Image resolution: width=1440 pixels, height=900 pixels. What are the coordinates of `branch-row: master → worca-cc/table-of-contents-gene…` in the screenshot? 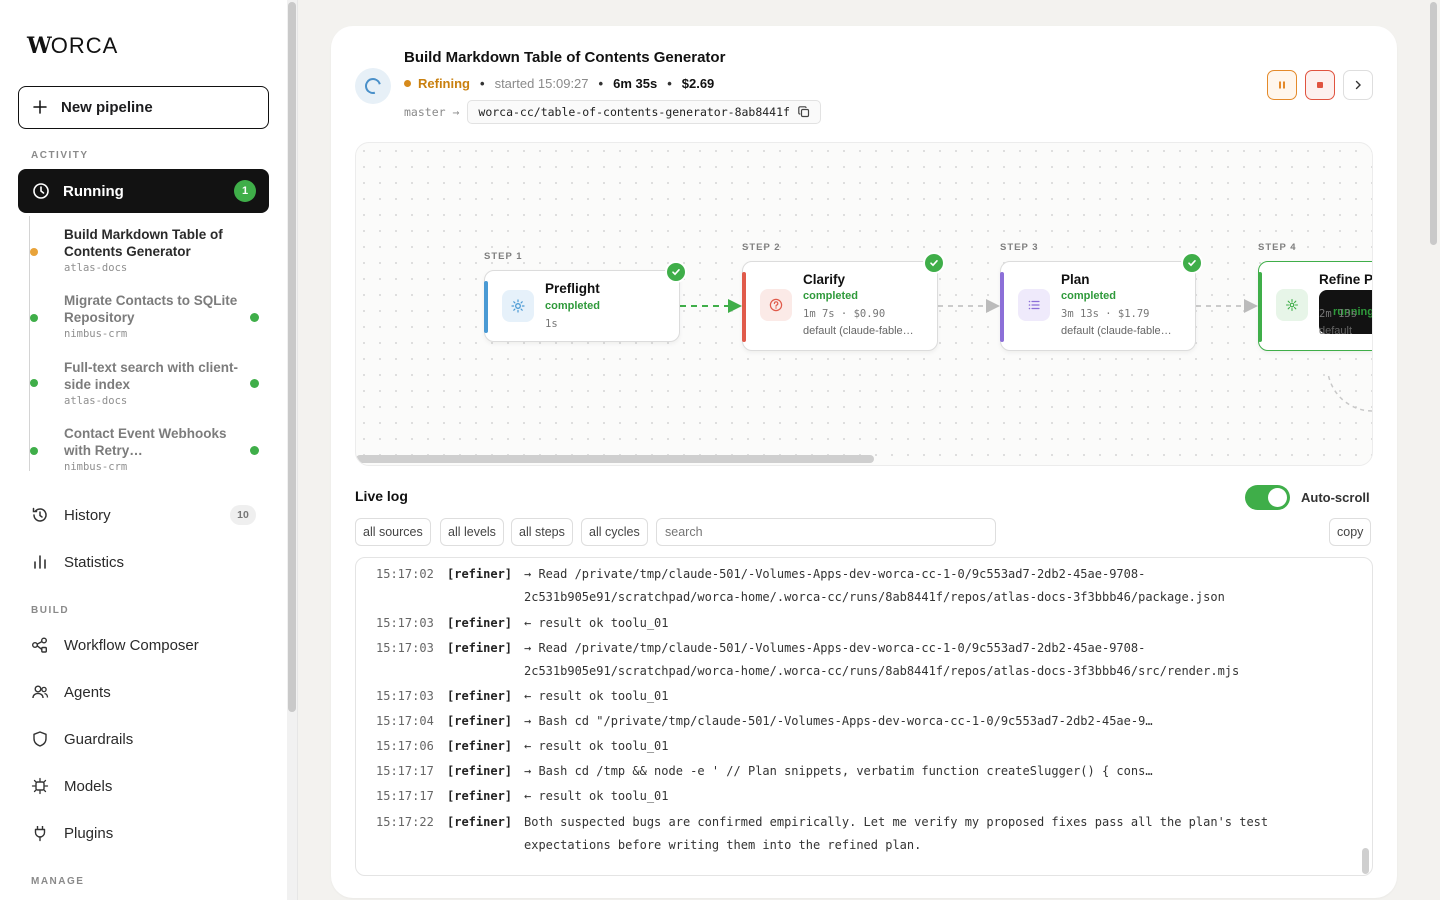 It's located at (612, 112).